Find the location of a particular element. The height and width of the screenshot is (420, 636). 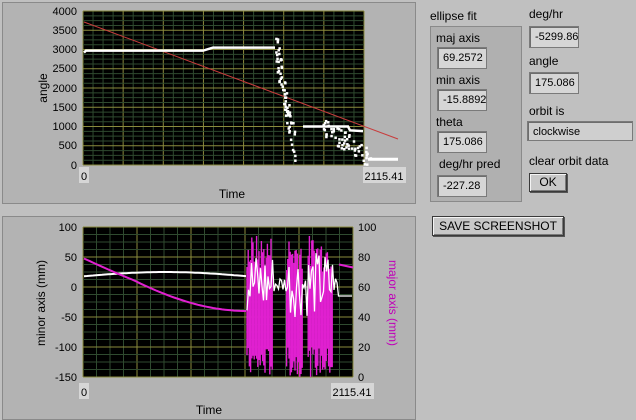

y-tick: 4000 is located at coordinates (65, 12).